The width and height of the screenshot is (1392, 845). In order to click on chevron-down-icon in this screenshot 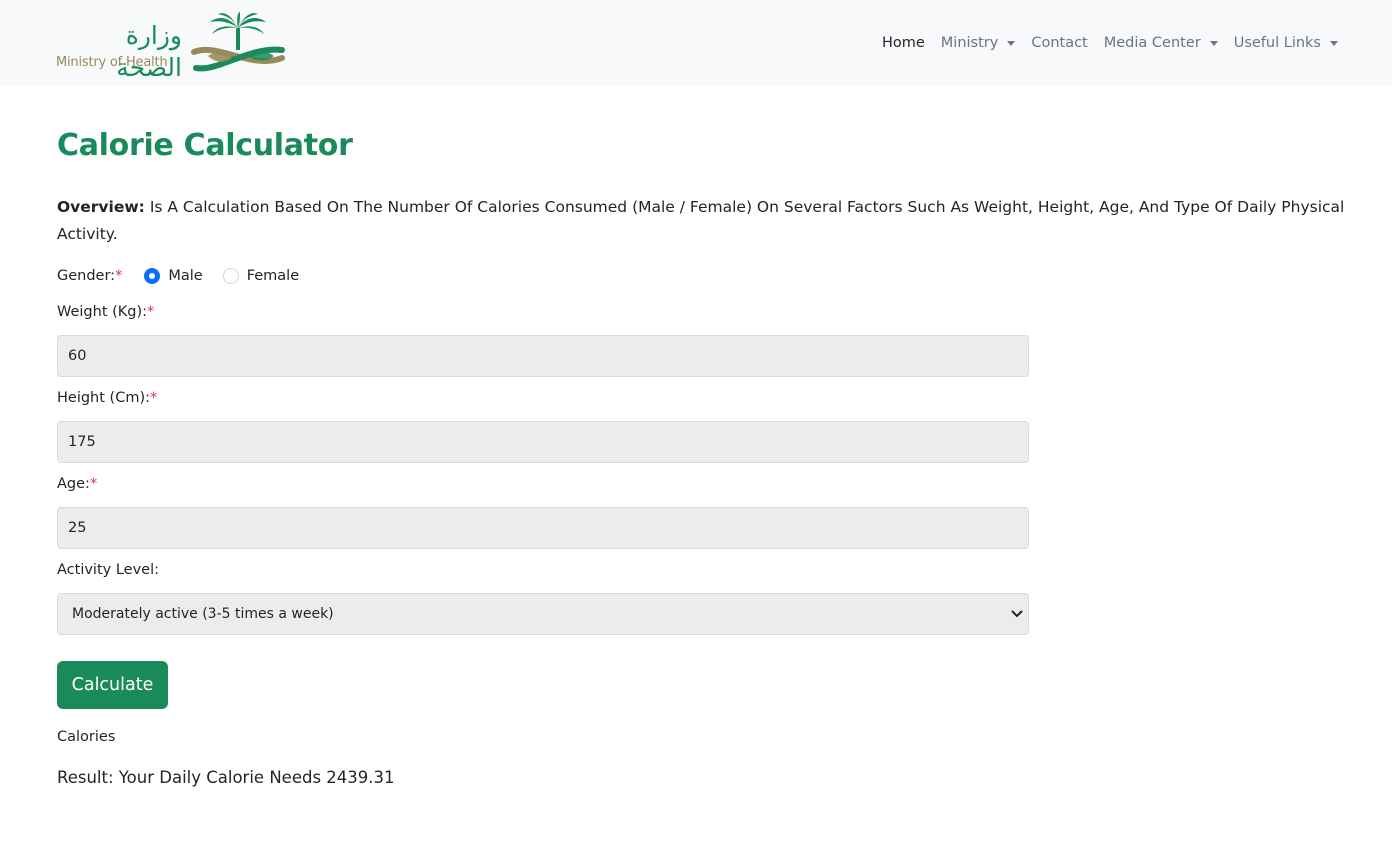, I will do `click(1017, 613)`.